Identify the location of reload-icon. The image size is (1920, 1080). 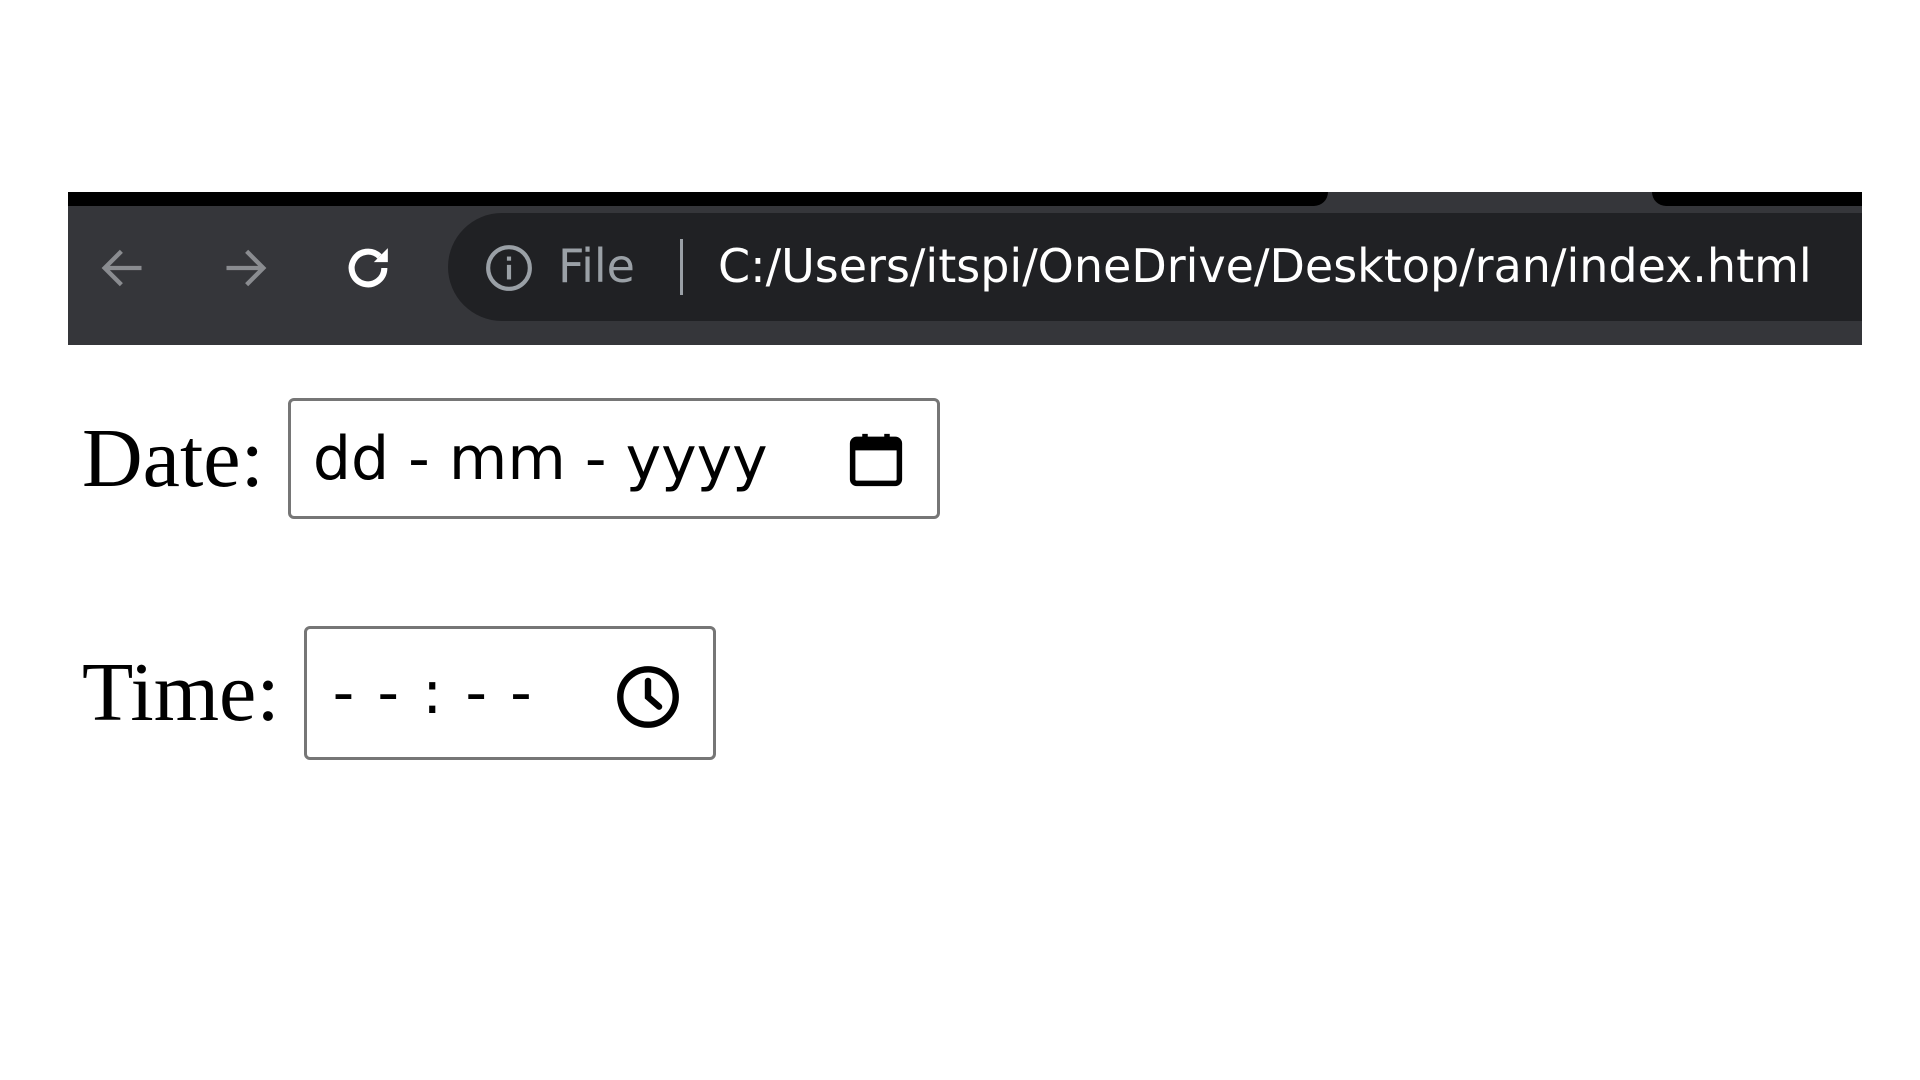
(368, 268).